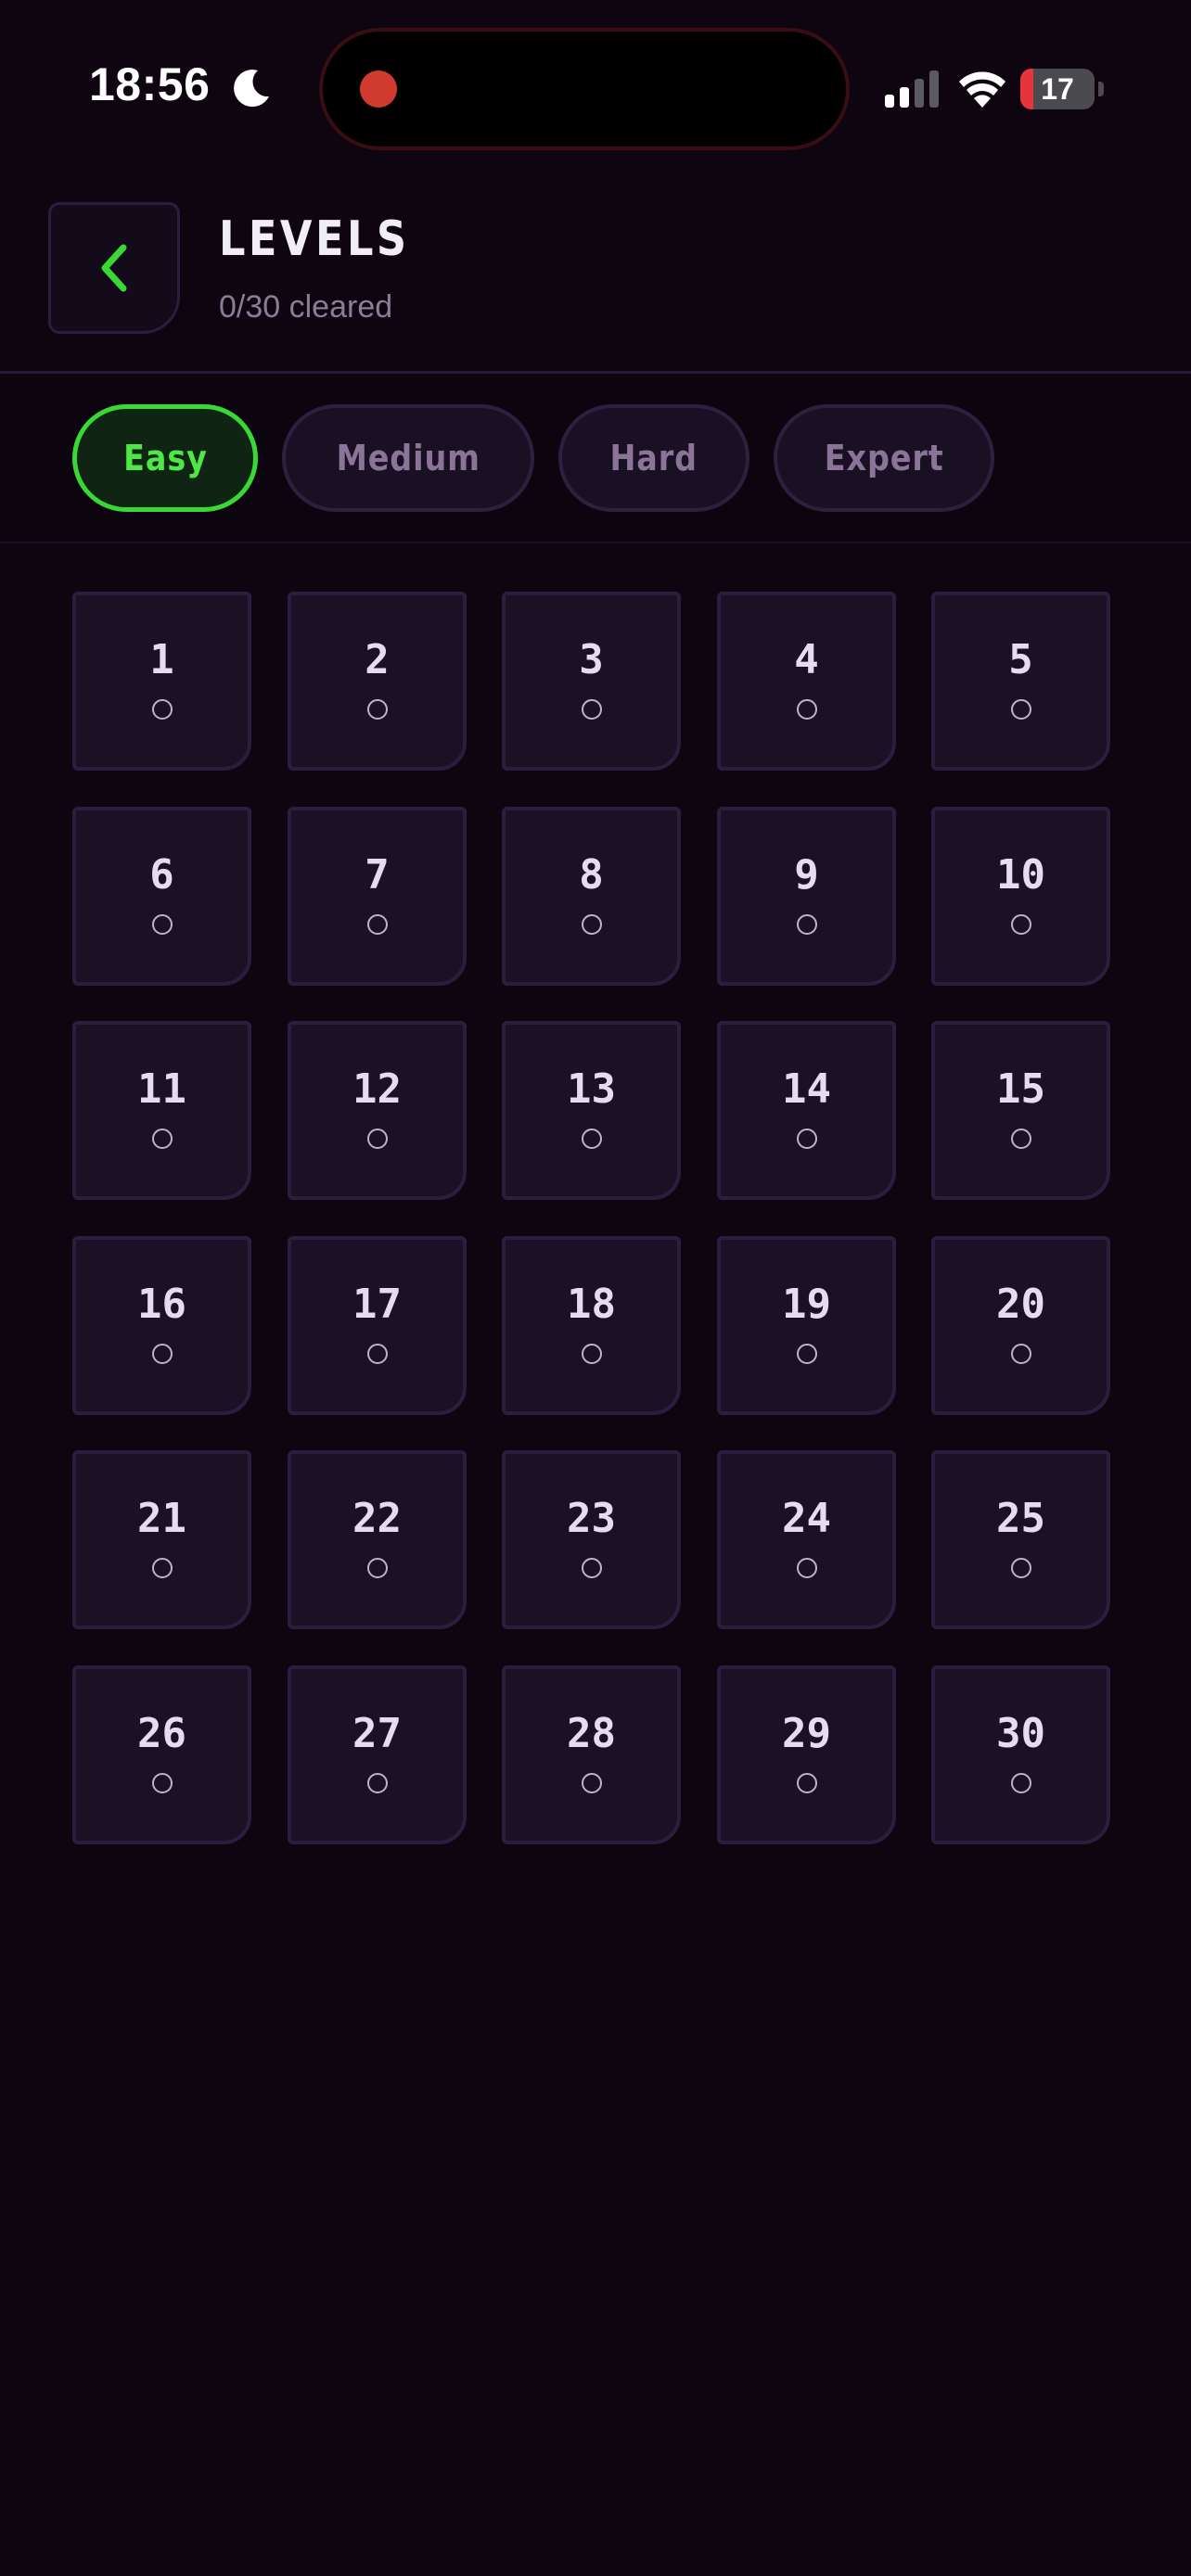  I want to click on dynamic-island, so click(584, 89).